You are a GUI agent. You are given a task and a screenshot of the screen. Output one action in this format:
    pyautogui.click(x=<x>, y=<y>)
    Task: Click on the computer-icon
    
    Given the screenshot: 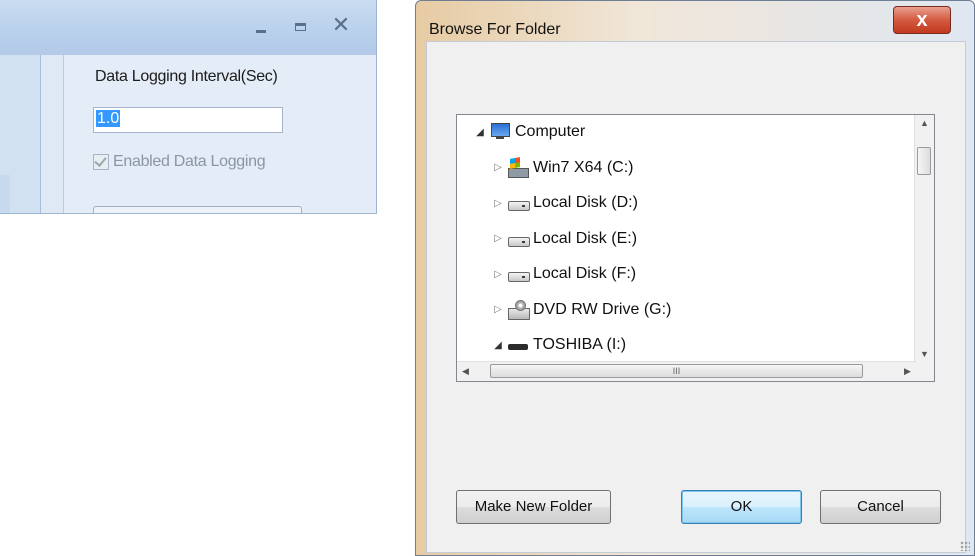 What is the action you would take?
    pyautogui.click(x=500, y=132)
    